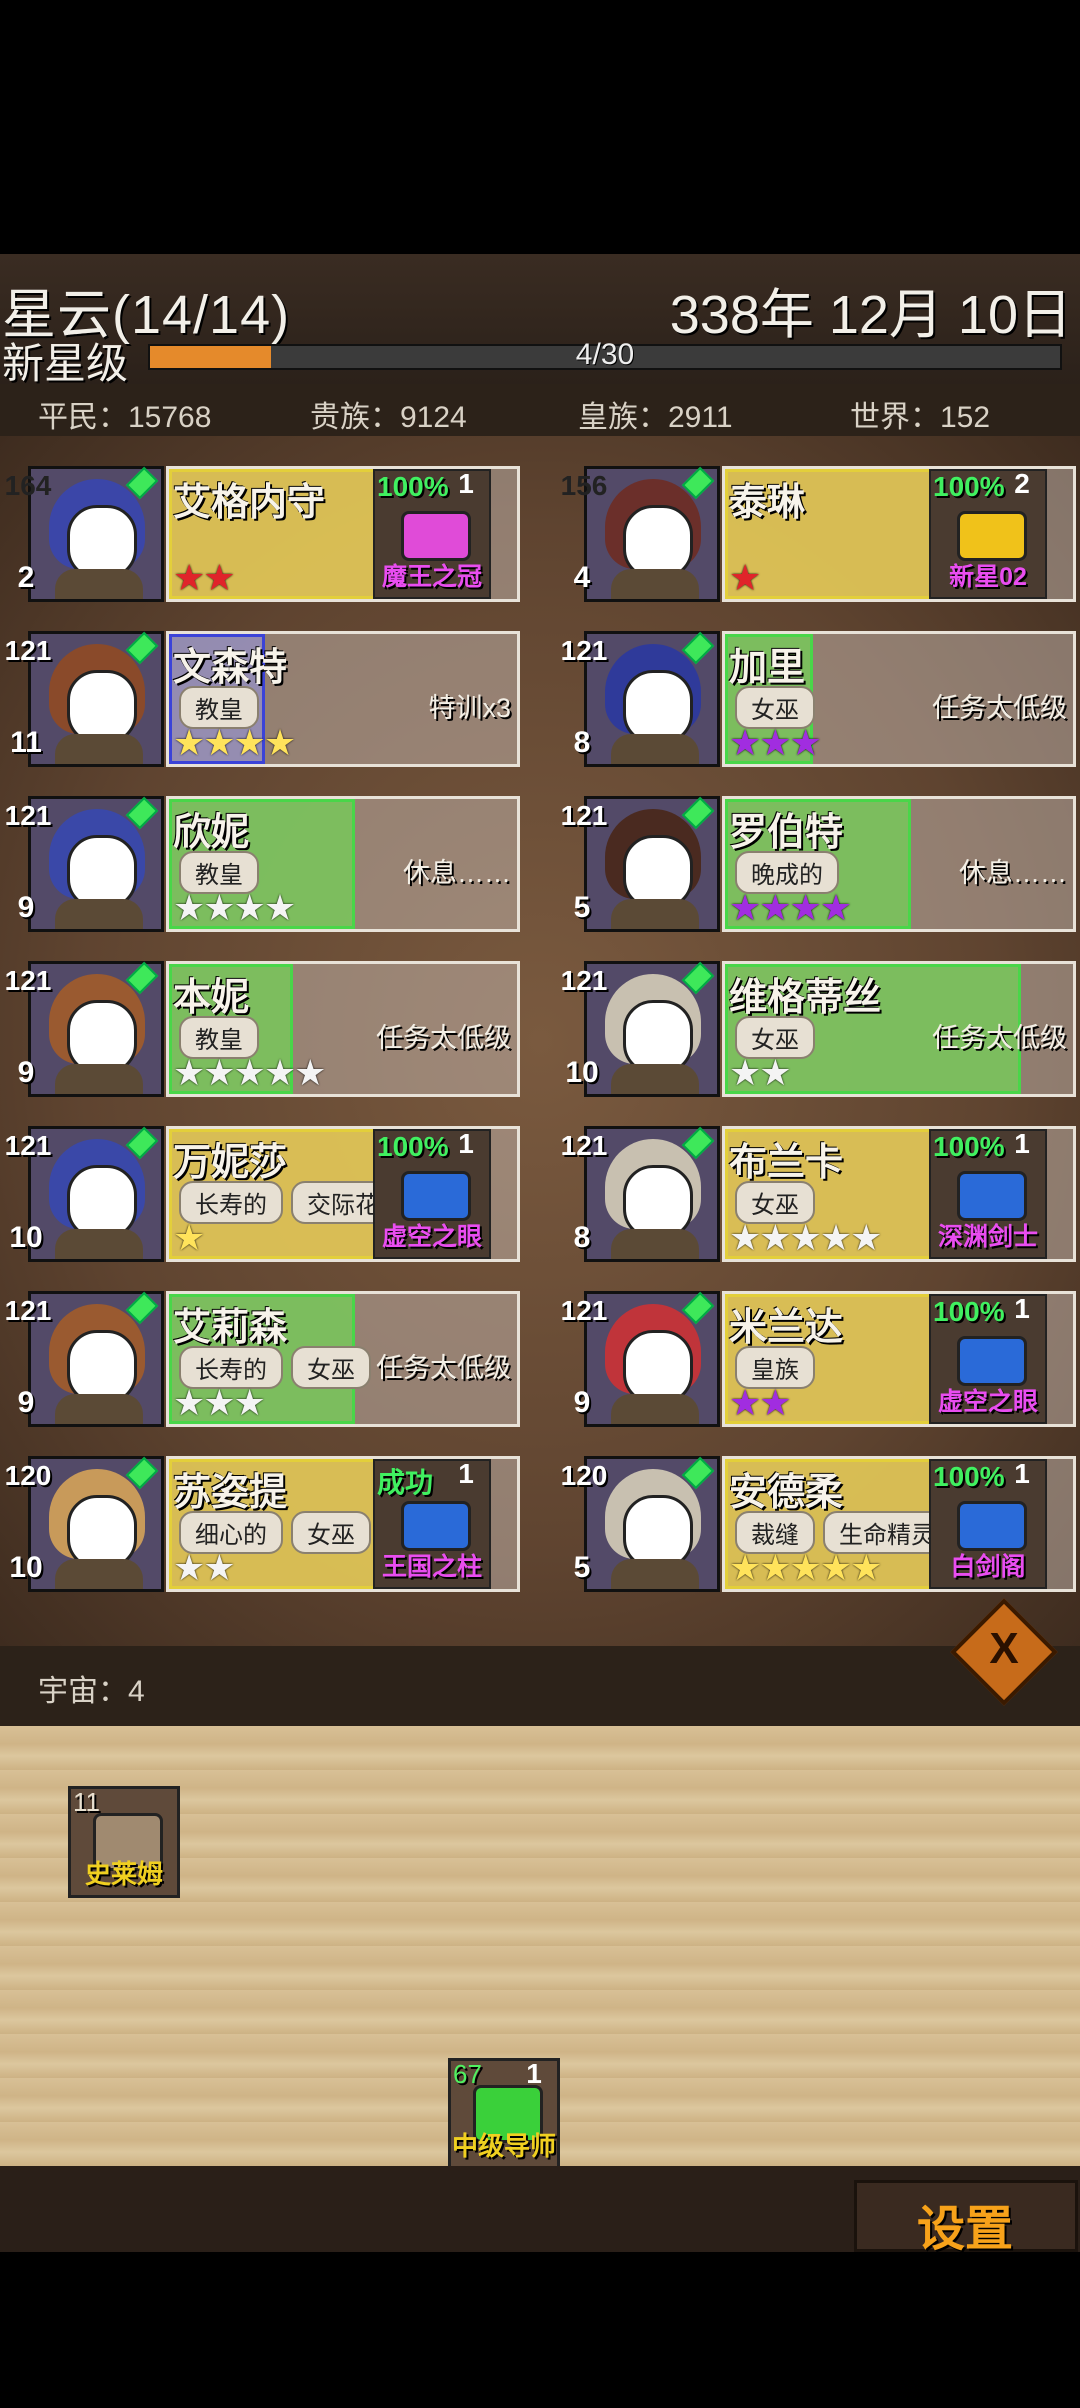 The image size is (1080, 2408). I want to click on character-card: 布兰卡 女巫 ★★★★★ 100% 深渊剑士 1 121 8, so click(816, 1196).